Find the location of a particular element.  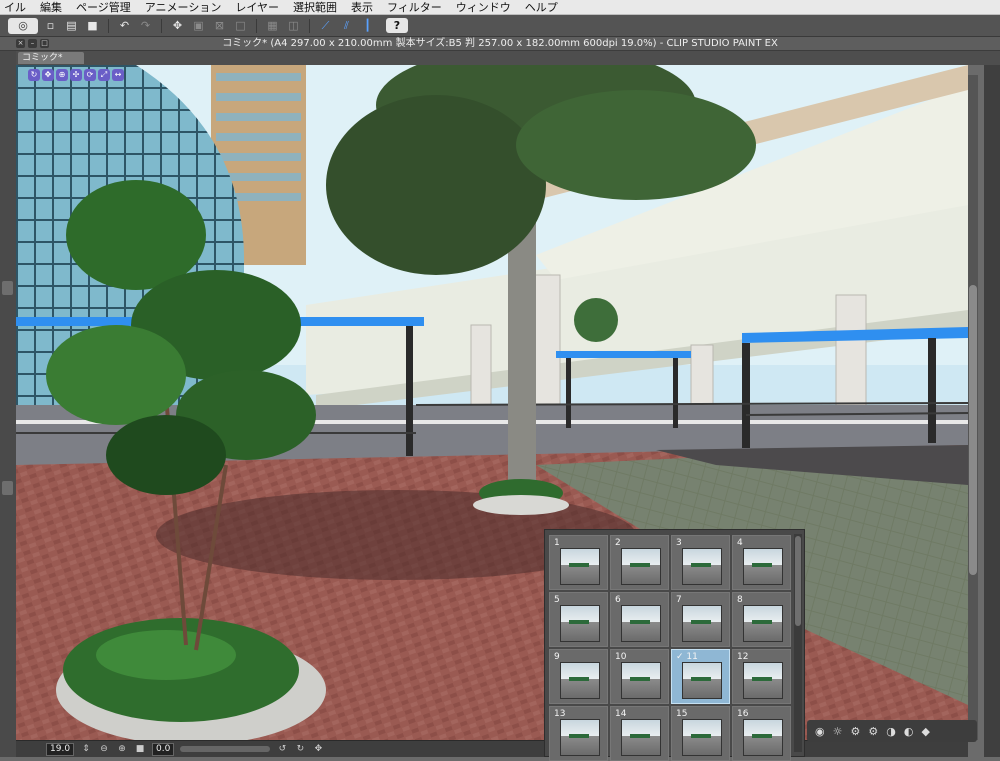

rotation-field: 0.0 is located at coordinates (163, 749).